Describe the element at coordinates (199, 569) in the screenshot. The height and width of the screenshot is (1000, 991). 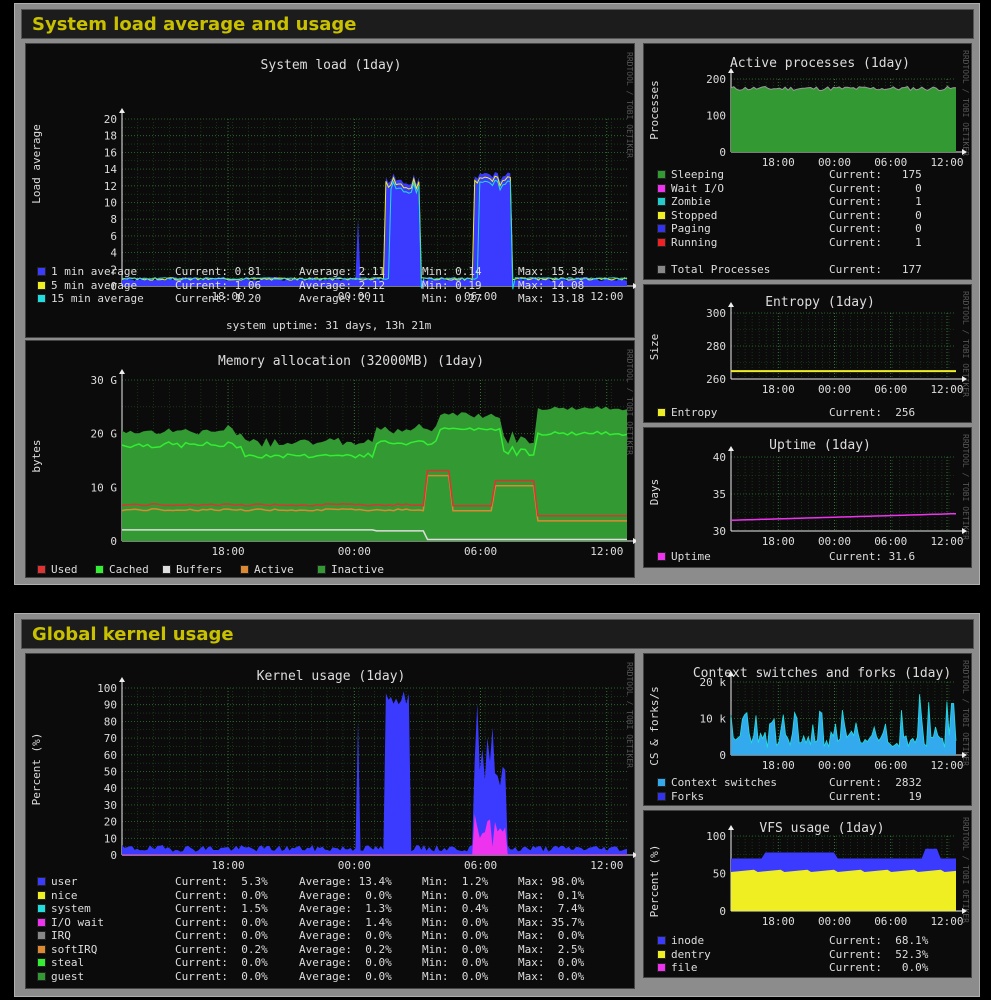
I see `legend-name: Buffers` at that location.